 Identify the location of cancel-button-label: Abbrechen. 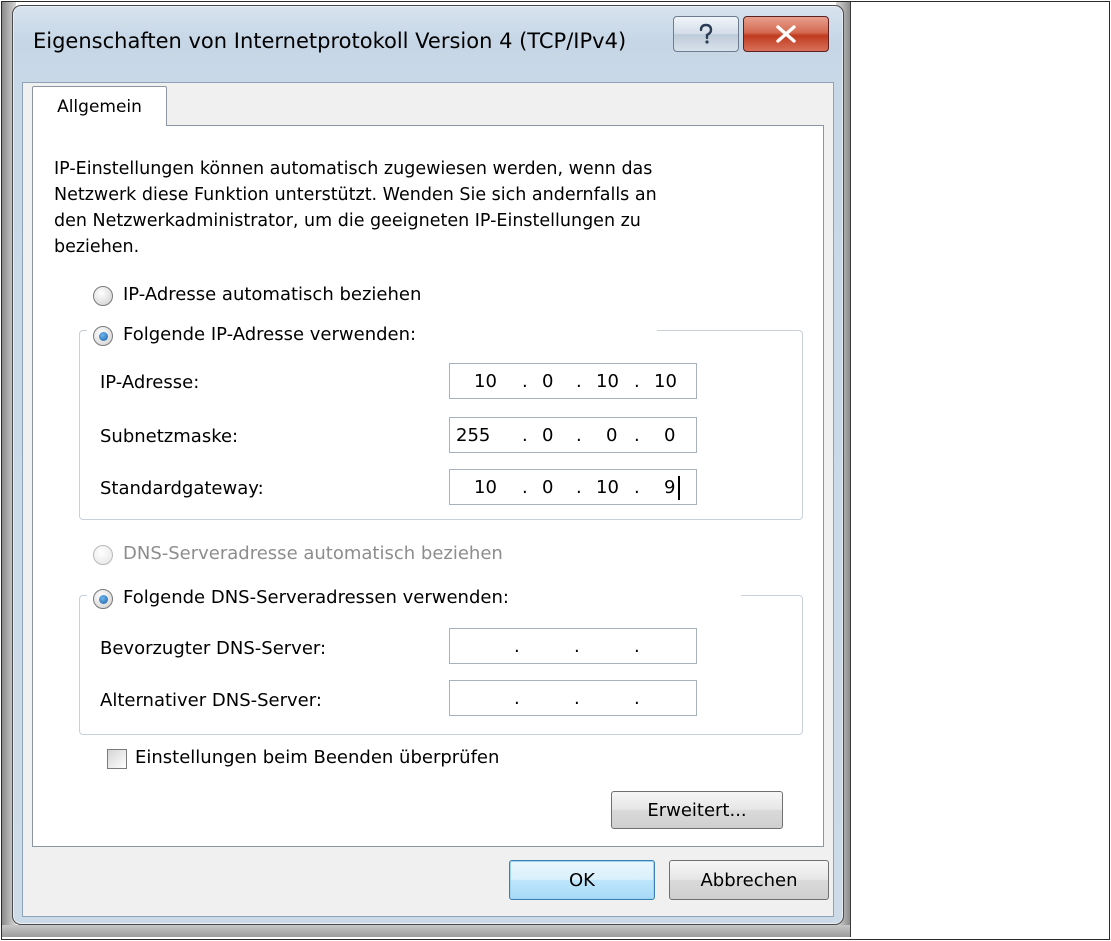
(749, 880).